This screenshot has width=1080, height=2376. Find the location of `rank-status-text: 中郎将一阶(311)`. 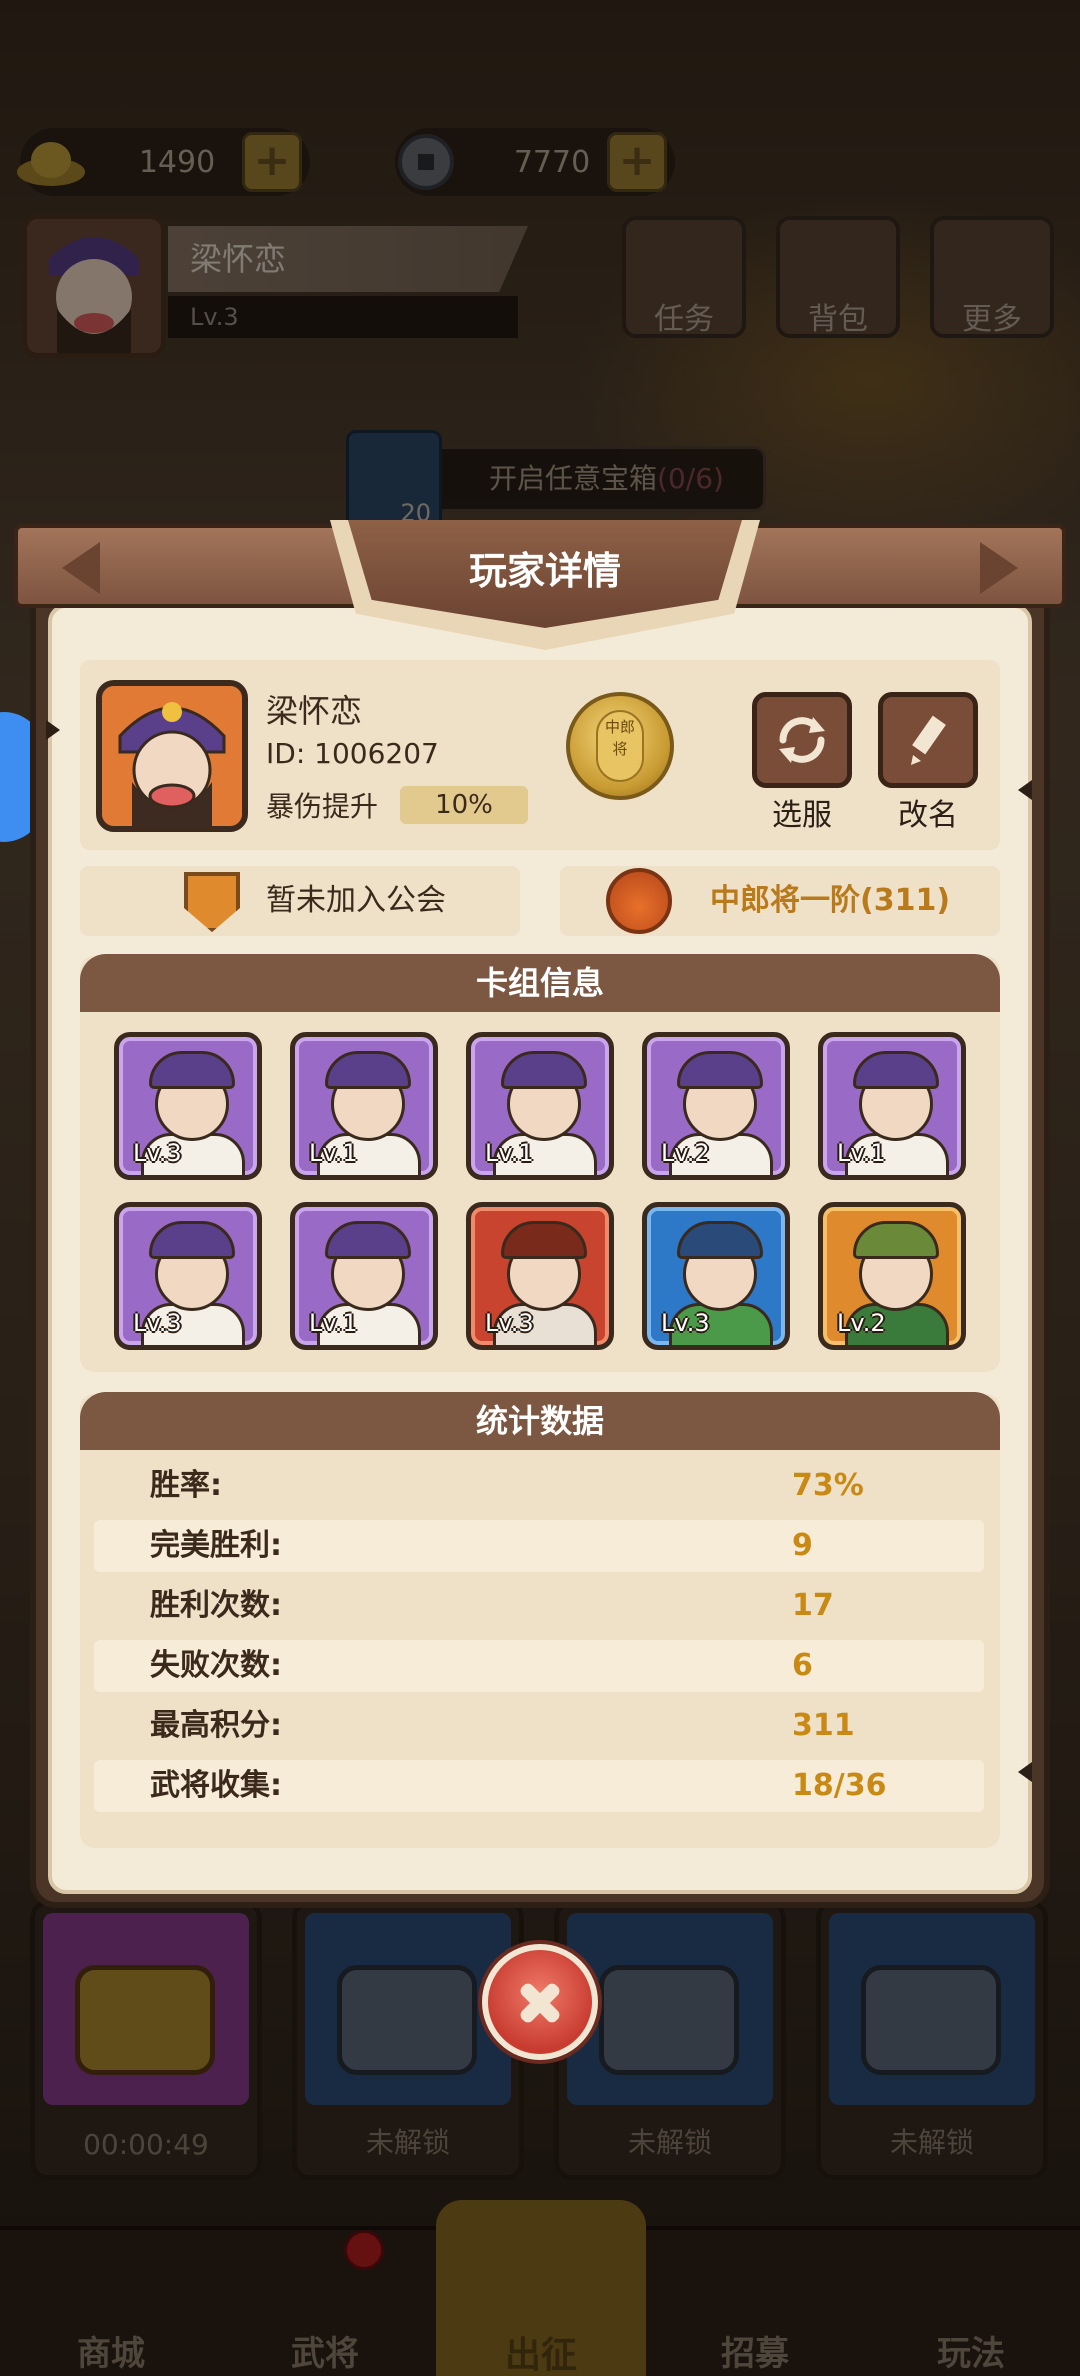

rank-status-text: 中郎将一阶(311) is located at coordinates (830, 900).